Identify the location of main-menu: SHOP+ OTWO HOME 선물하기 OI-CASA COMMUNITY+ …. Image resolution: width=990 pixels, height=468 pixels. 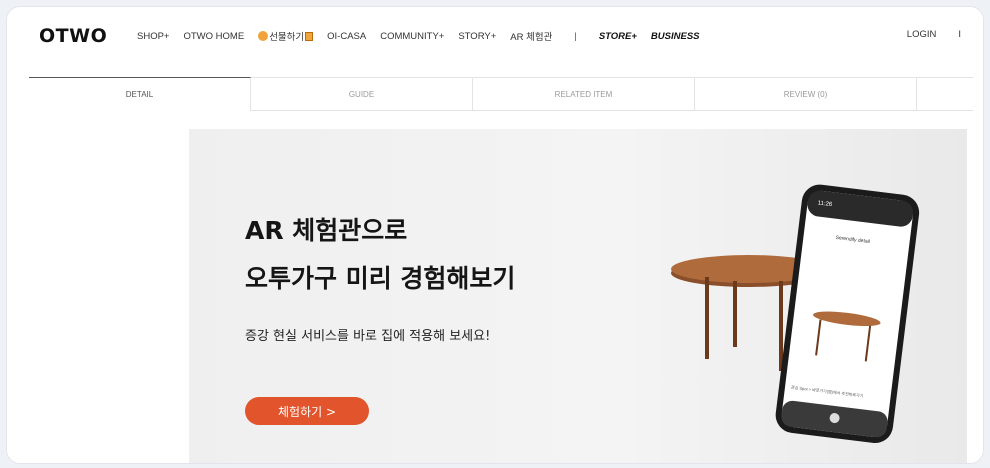
(425, 36).